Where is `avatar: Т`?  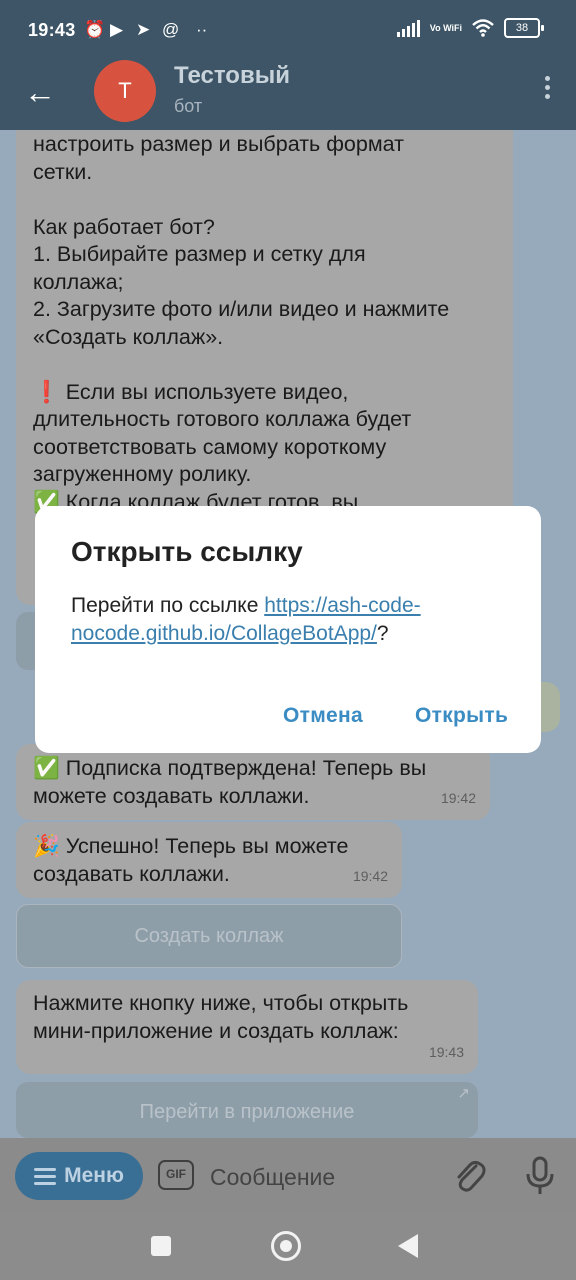
avatar: Т is located at coordinates (125, 91).